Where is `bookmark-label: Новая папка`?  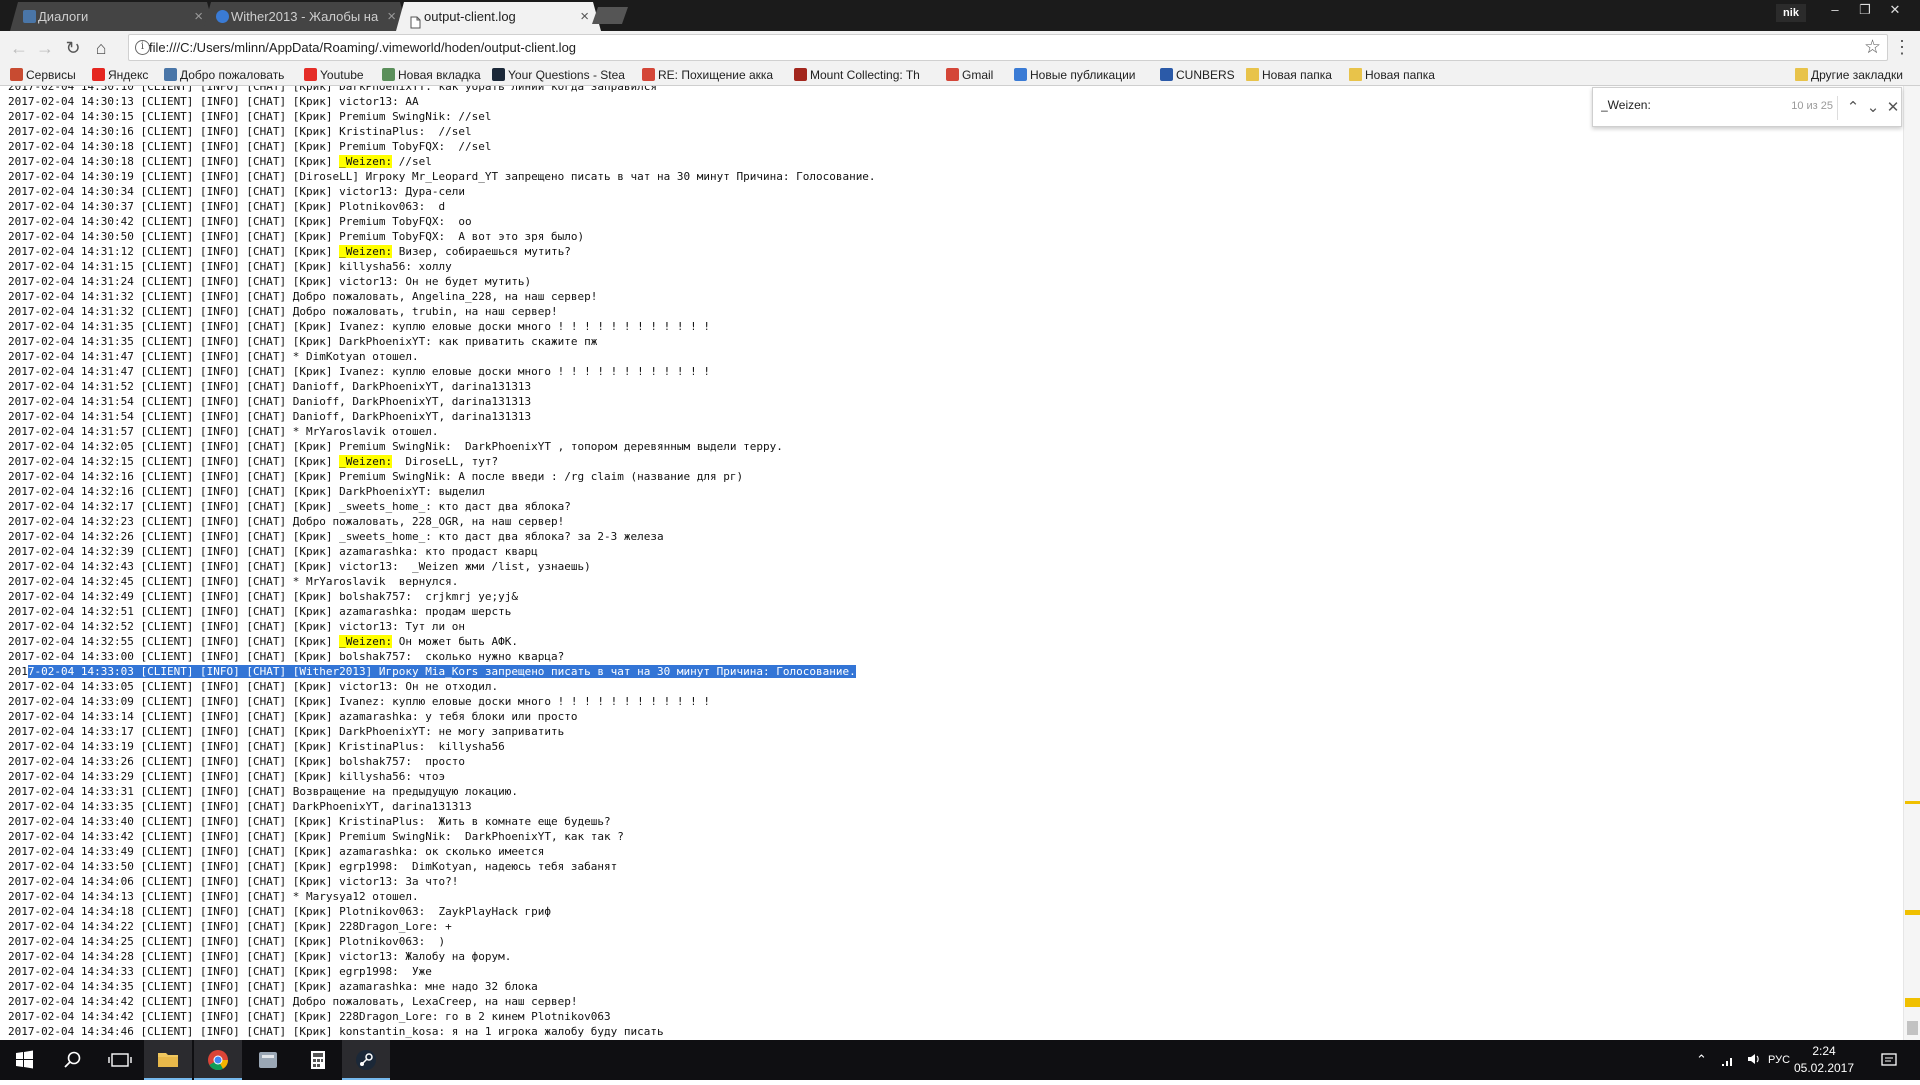 bookmark-label: Новая папка is located at coordinates (1400, 75).